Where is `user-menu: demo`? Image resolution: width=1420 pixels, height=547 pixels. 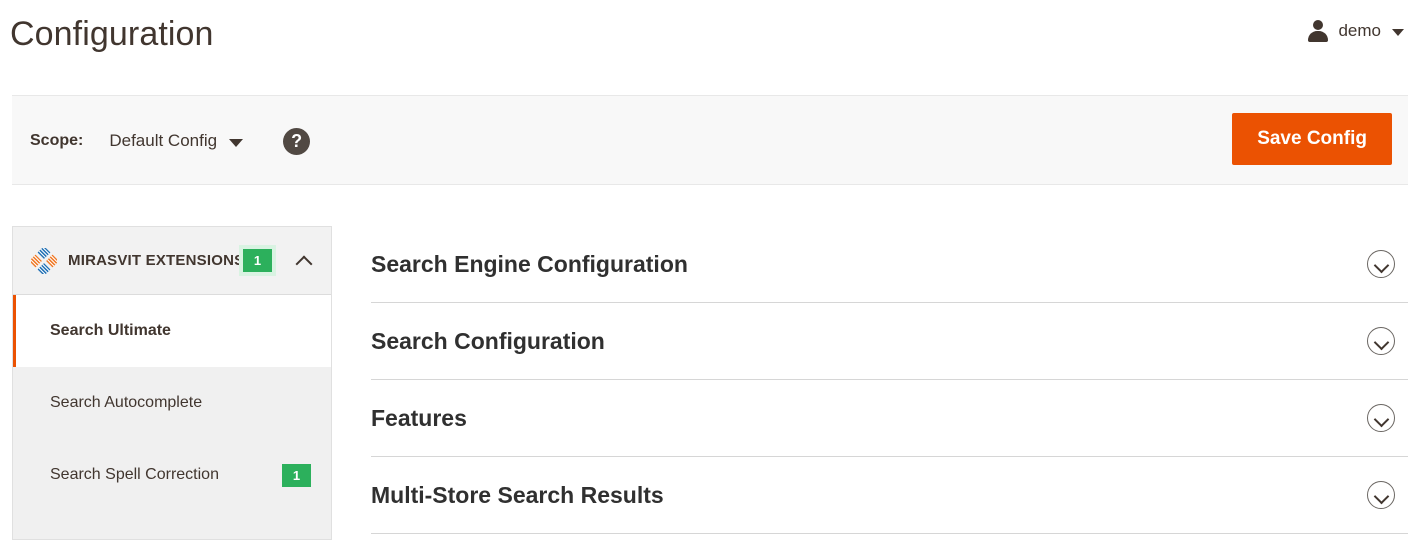 user-menu: demo is located at coordinates (1355, 31).